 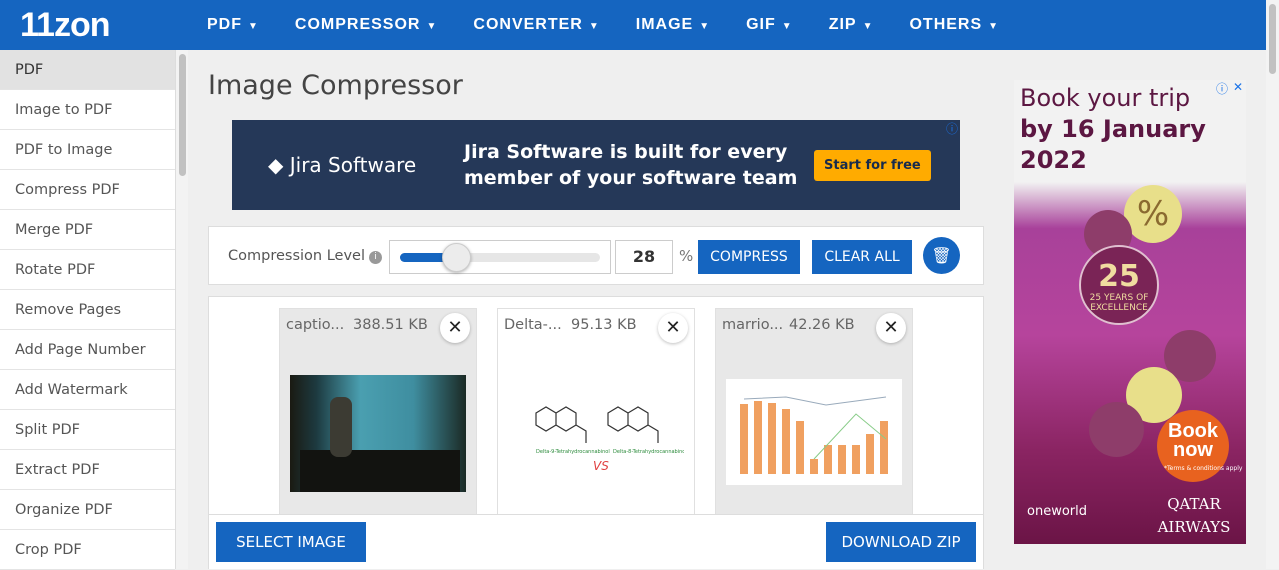 What do you see at coordinates (296, 256) in the screenshot?
I see `compression-label-text: Compression Level` at bounding box center [296, 256].